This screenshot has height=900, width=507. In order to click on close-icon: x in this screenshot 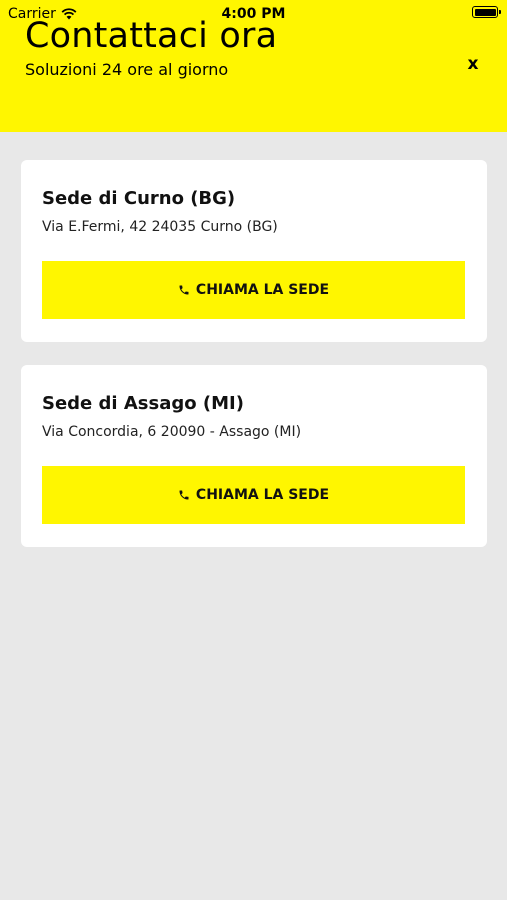, I will do `click(473, 64)`.